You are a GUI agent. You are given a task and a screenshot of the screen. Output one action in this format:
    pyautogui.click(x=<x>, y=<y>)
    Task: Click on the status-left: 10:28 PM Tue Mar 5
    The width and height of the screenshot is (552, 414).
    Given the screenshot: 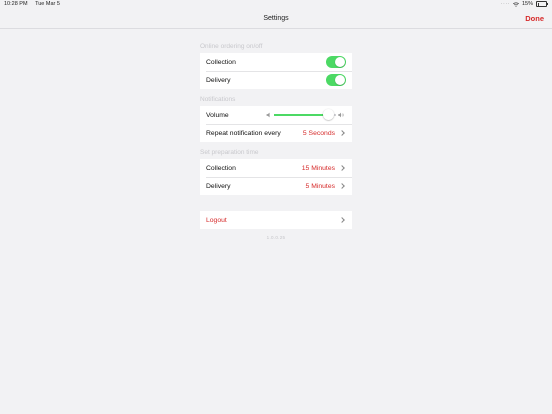 What is the action you would take?
    pyautogui.click(x=32, y=4)
    